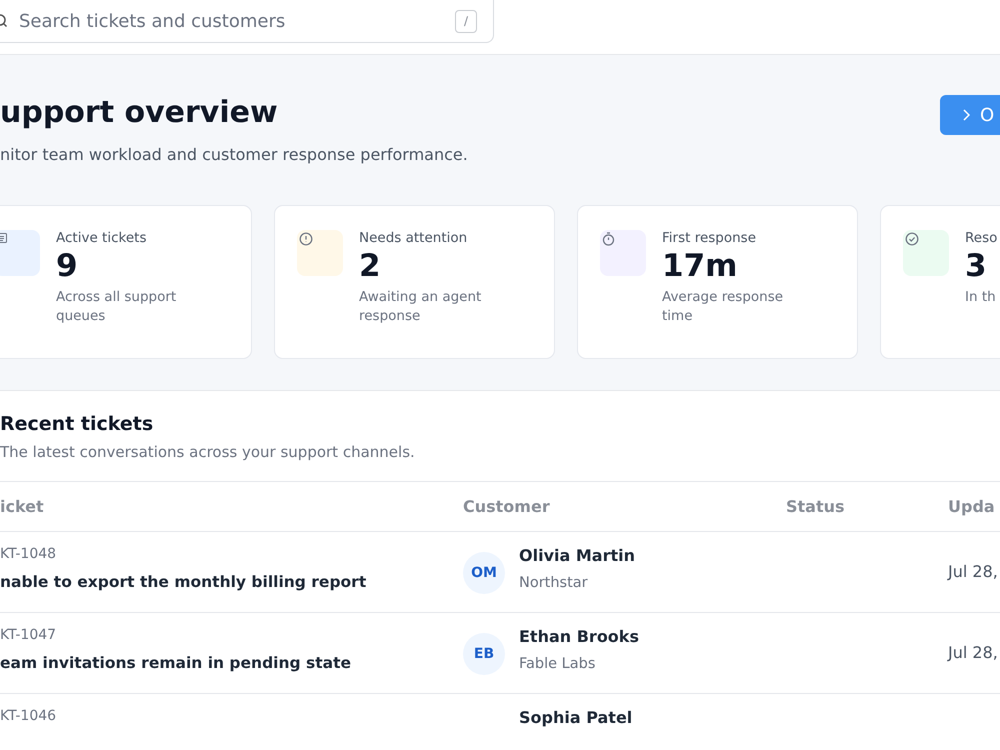 The image size is (1000, 750). What do you see at coordinates (231, 663) in the screenshot?
I see `ticket-subject: eam invitations remain in pending state` at bounding box center [231, 663].